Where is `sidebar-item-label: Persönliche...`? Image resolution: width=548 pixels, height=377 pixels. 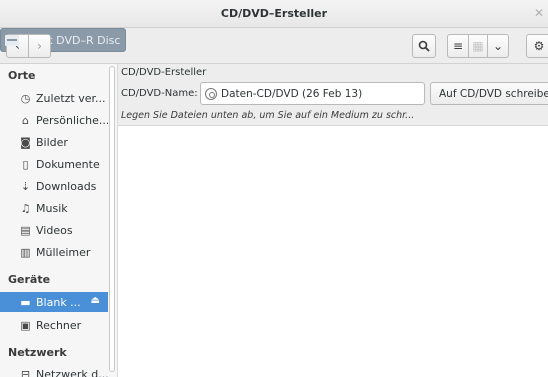
sidebar-item-label: Persönliche... is located at coordinates (72, 120).